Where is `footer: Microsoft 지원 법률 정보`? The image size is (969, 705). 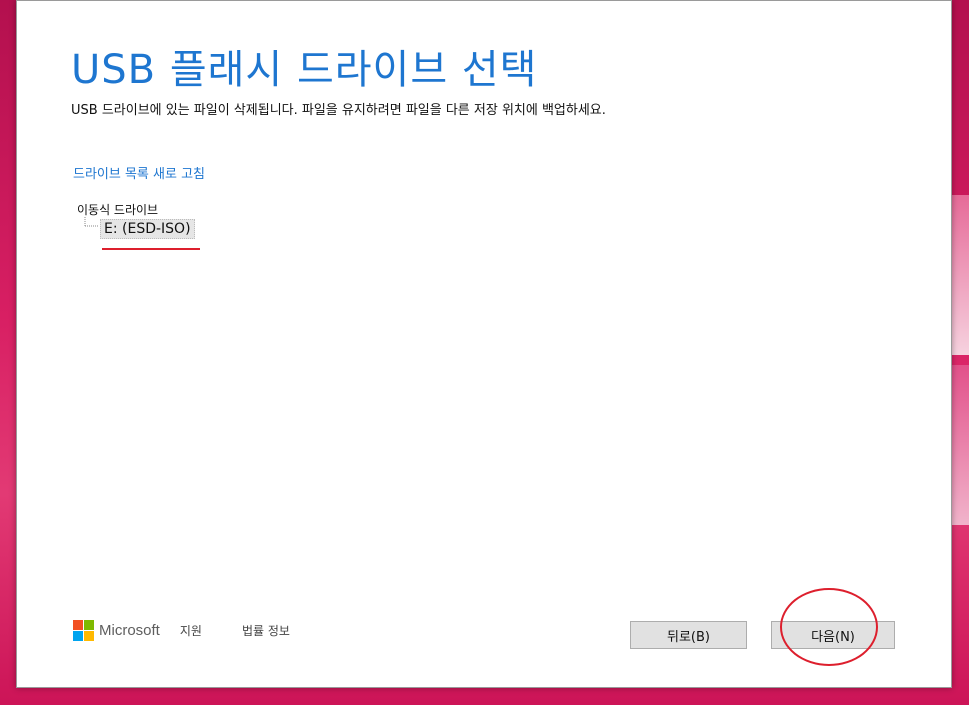
footer: Microsoft 지원 법률 정보 is located at coordinates (201, 630).